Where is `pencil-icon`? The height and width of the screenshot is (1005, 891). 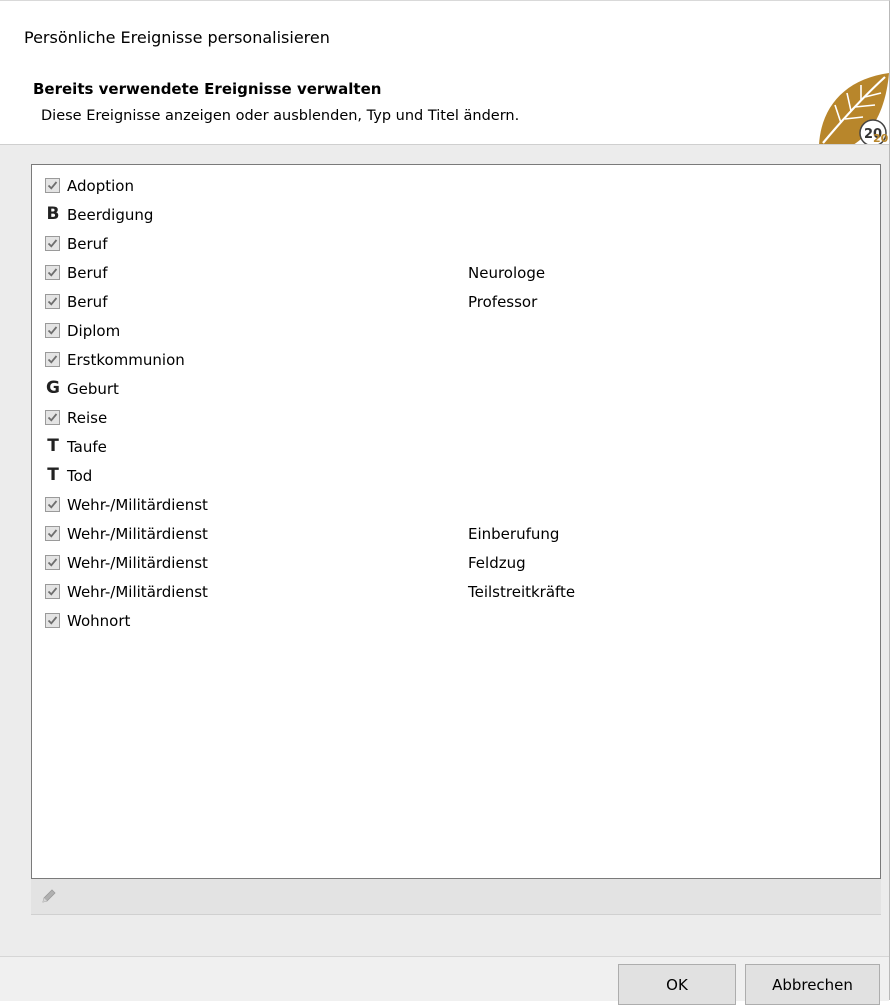 pencil-icon is located at coordinates (49, 896).